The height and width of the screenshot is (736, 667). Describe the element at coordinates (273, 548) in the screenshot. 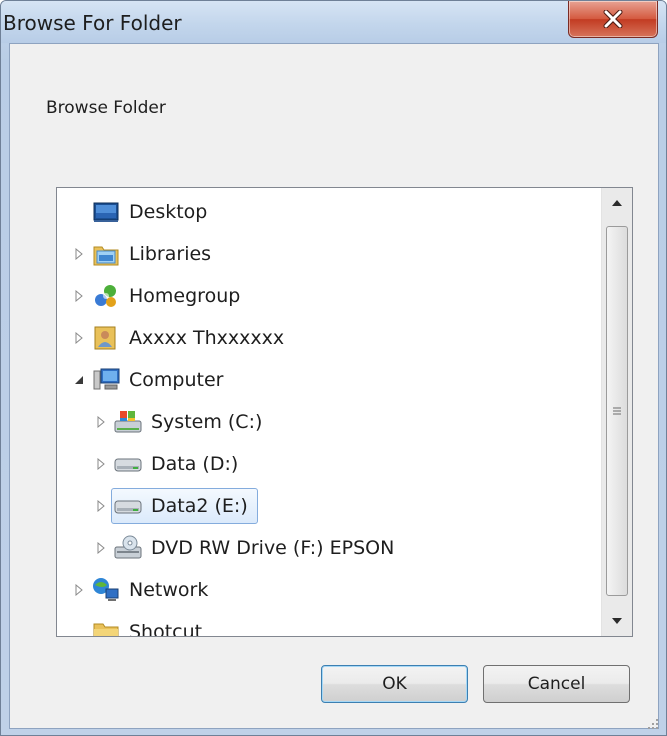

I see `tree-item-label: DVD RW Drive (F:) EPSON` at that location.